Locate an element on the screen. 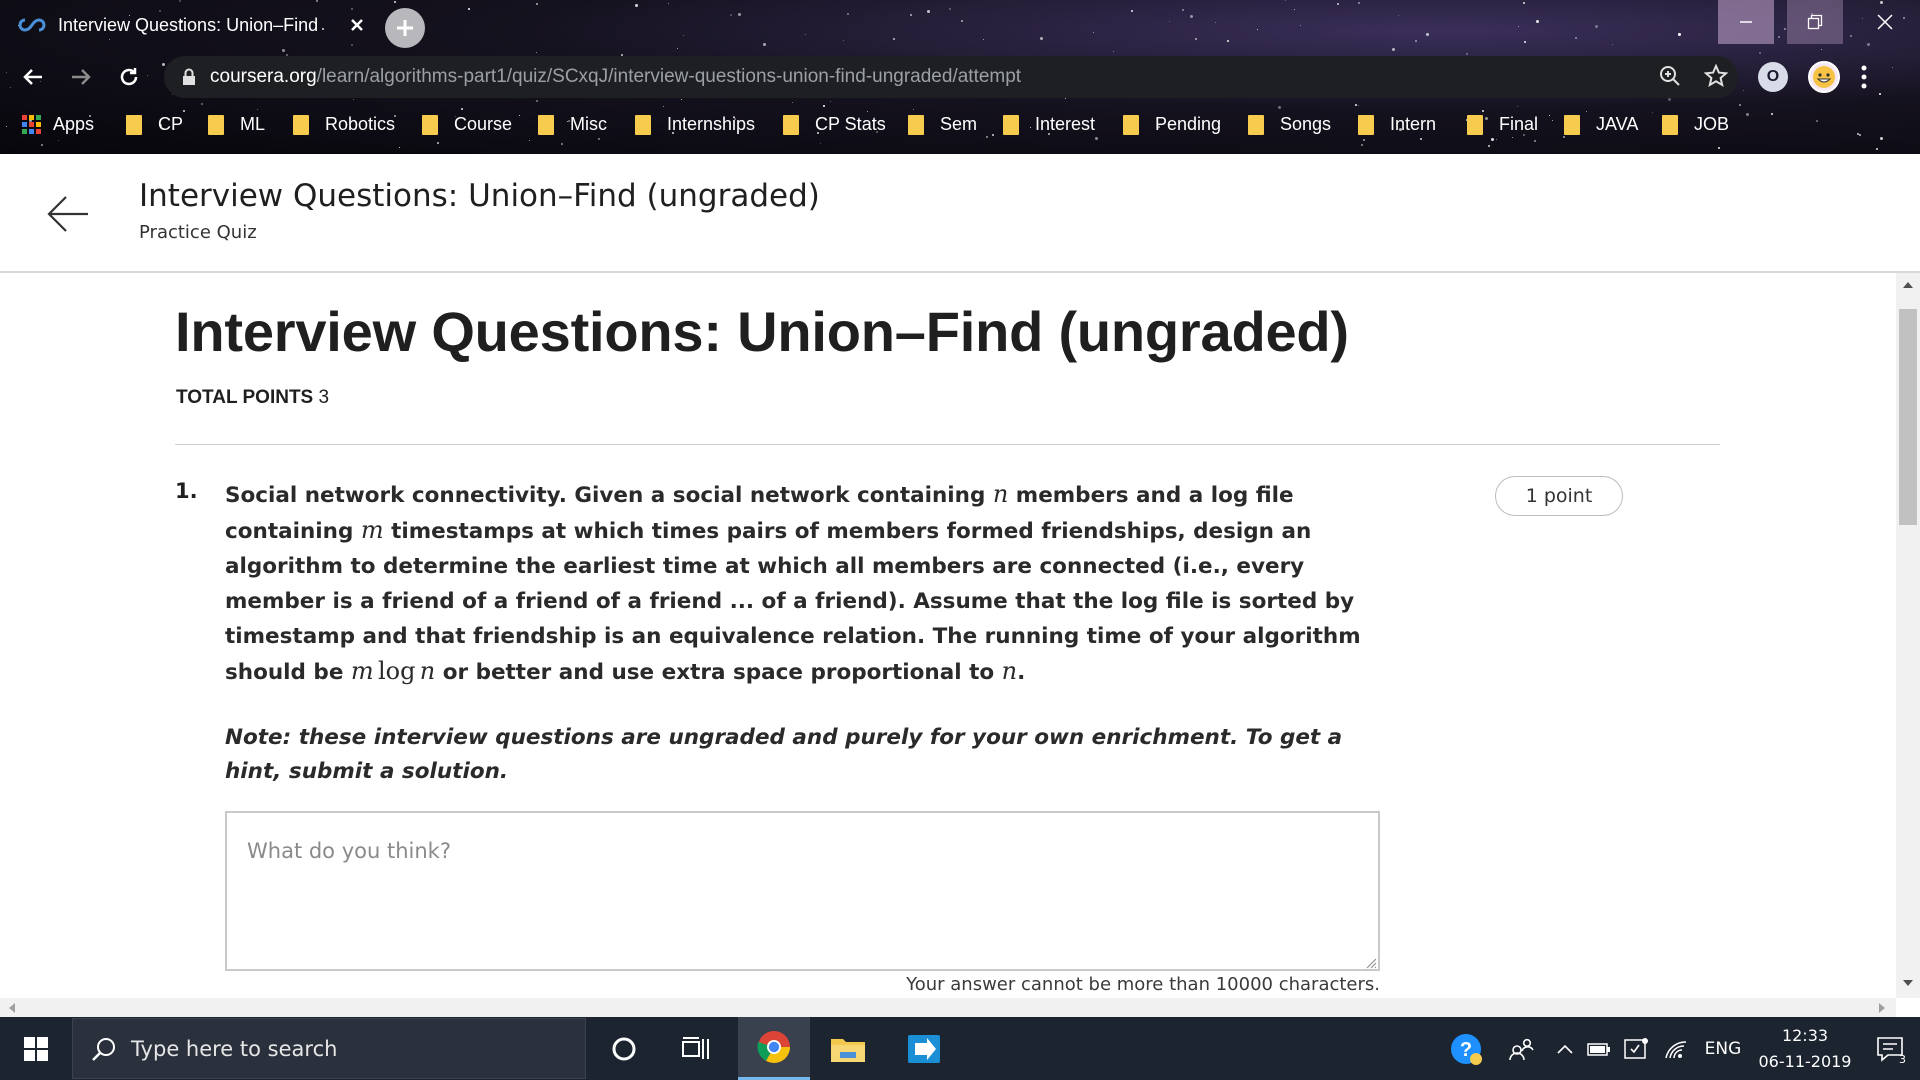  profile-avatar is located at coordinates (1824, 77).